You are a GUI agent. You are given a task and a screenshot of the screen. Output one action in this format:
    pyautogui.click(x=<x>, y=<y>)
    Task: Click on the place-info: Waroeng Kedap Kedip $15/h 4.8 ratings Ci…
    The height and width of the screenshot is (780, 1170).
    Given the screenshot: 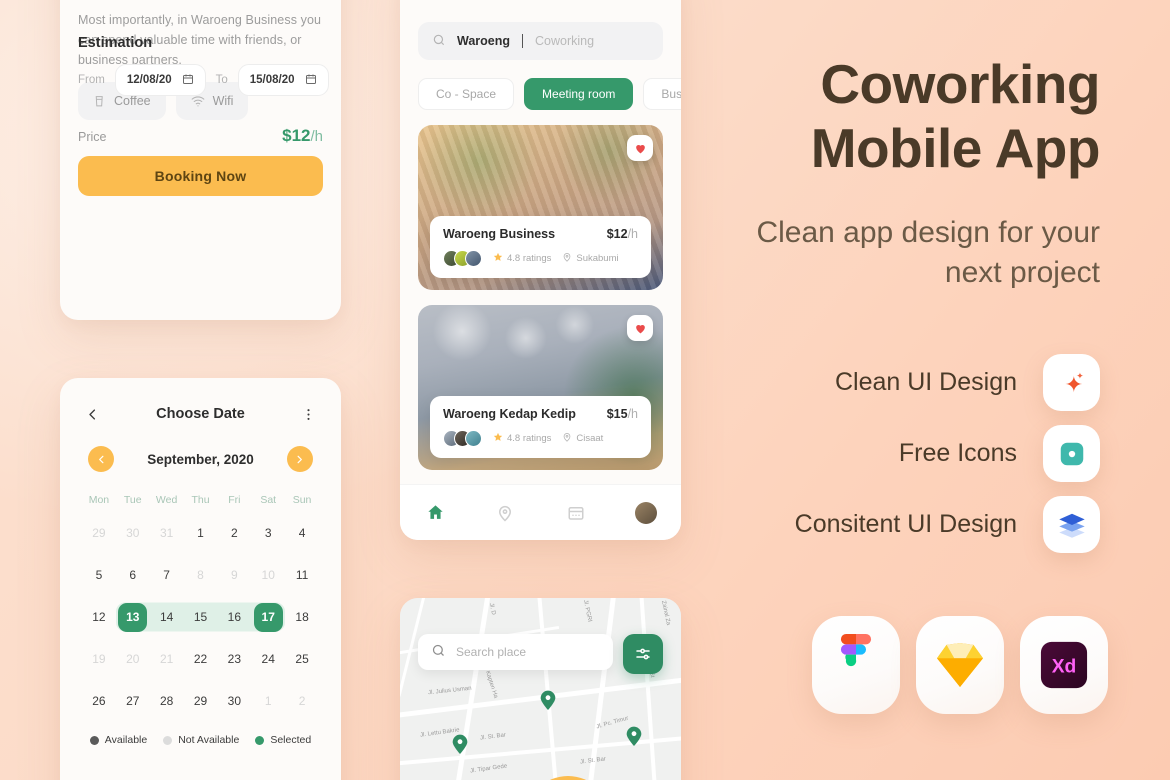 What is the action you would take?
    pyautogui.click(x=540, y=427)
    